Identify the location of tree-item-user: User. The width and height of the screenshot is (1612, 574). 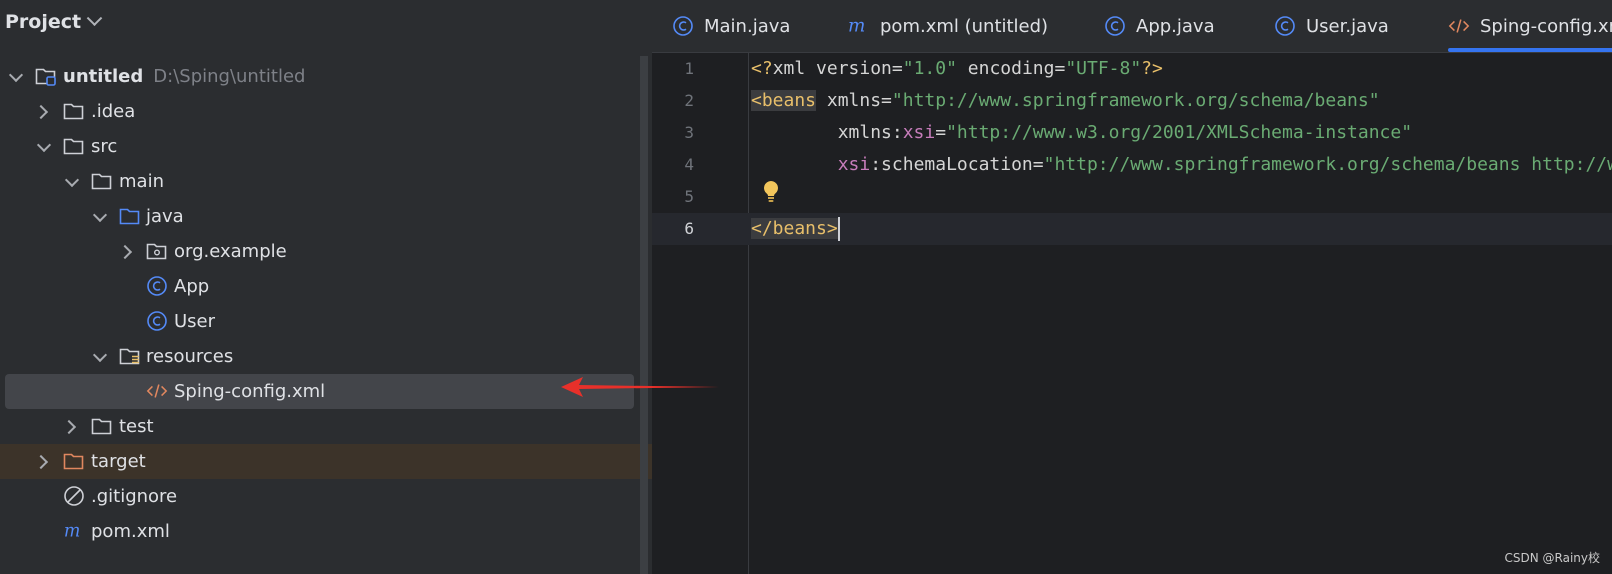
(320, 321).